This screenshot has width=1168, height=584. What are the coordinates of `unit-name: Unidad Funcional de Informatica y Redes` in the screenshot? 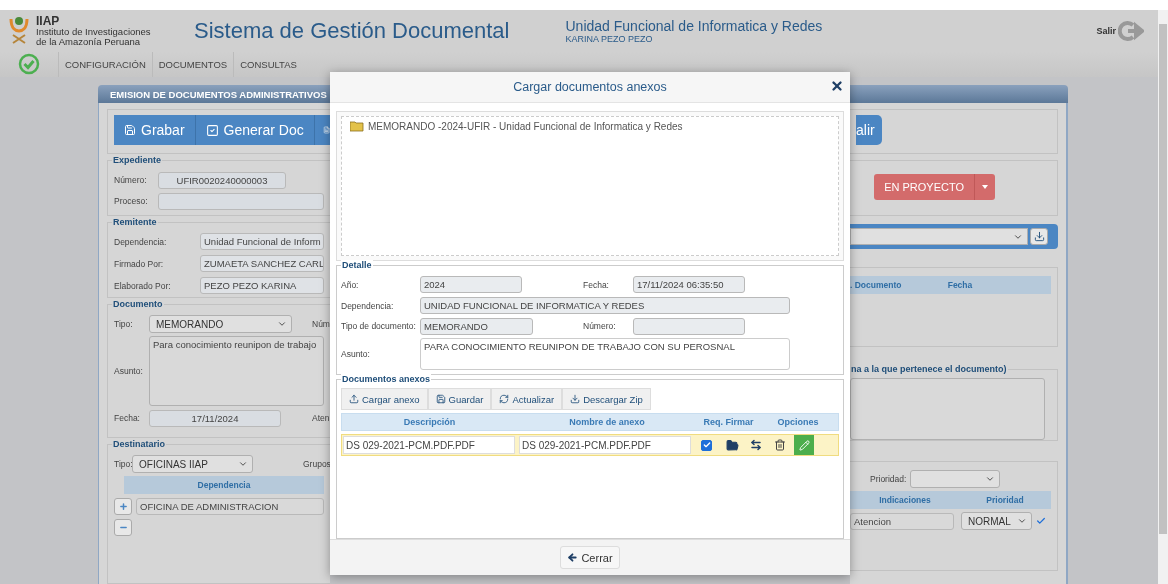 It's located at (694, 25).